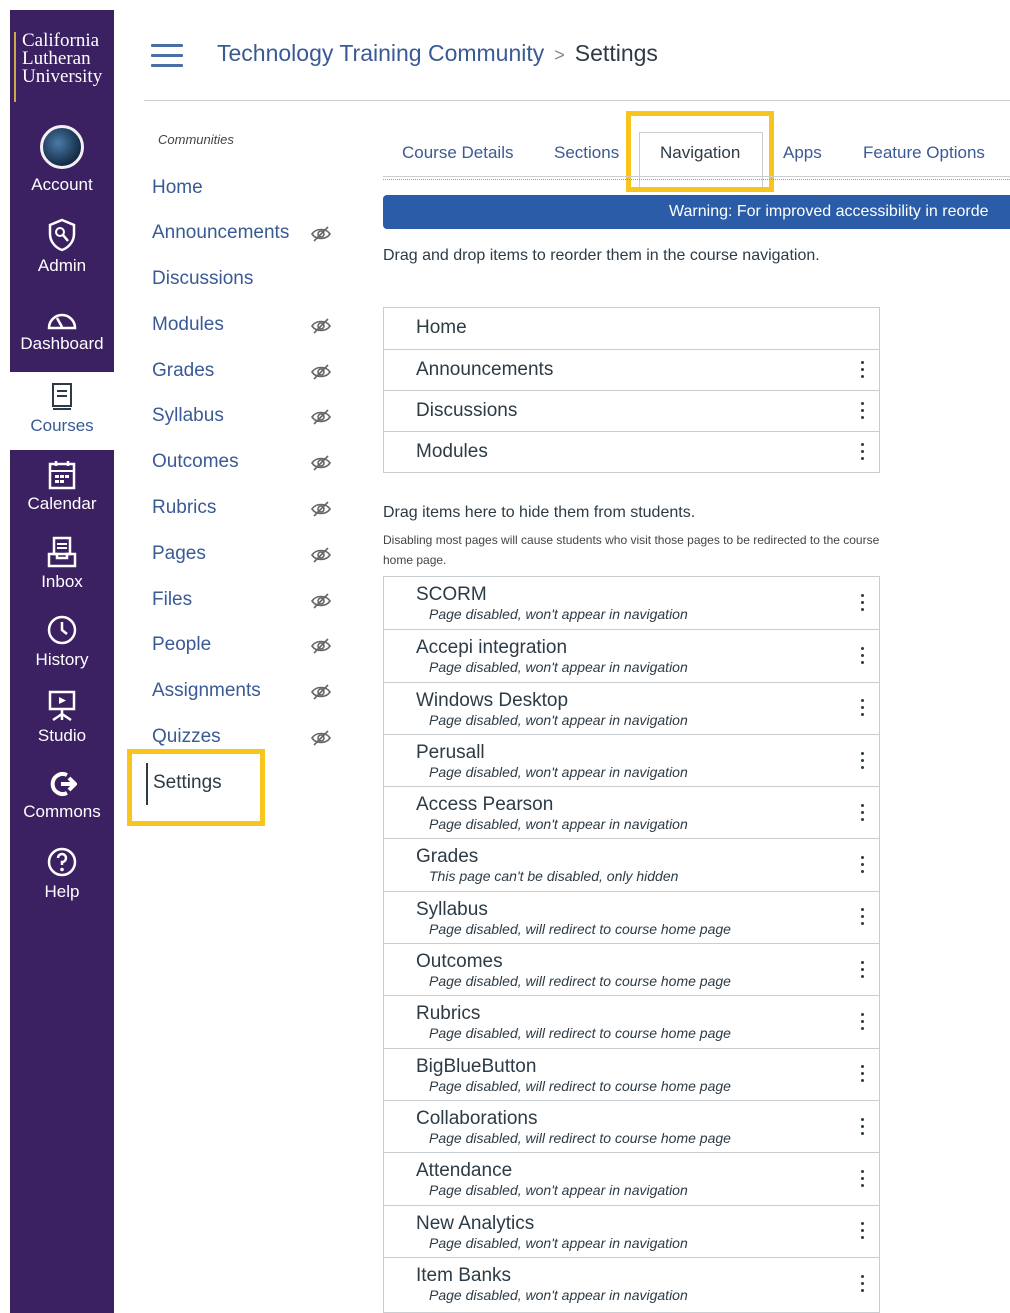 This screenshot has width=1010, height=1313. What do you see at coordinates (380, 53) in the screenshot?
I see `breadcrumb-course-link: Technology Training Community` at bounding box center [380, 53].